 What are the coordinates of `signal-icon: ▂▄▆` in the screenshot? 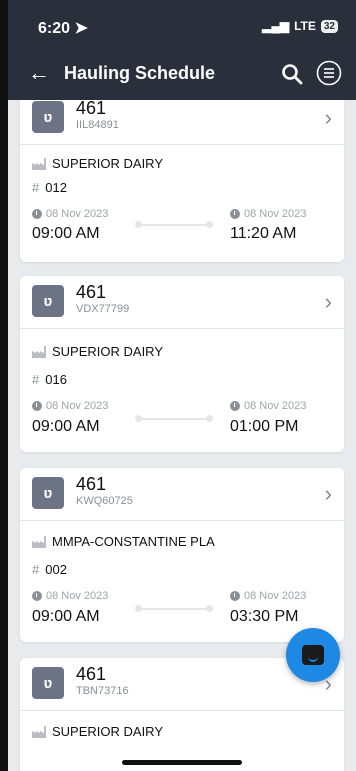 It's located at (276, 26).